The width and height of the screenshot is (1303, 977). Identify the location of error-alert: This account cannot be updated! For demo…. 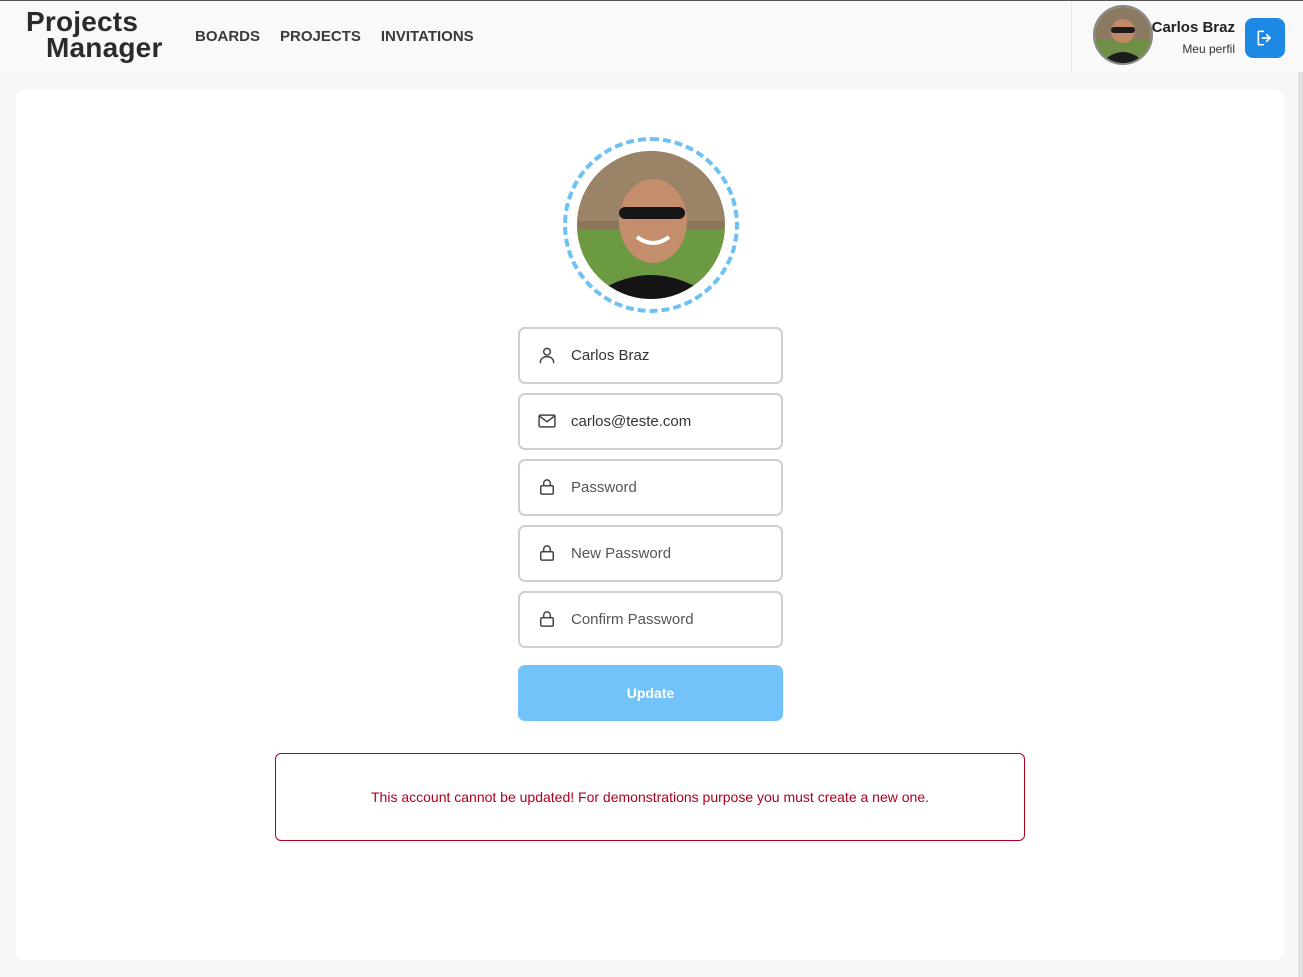
(650, 797).